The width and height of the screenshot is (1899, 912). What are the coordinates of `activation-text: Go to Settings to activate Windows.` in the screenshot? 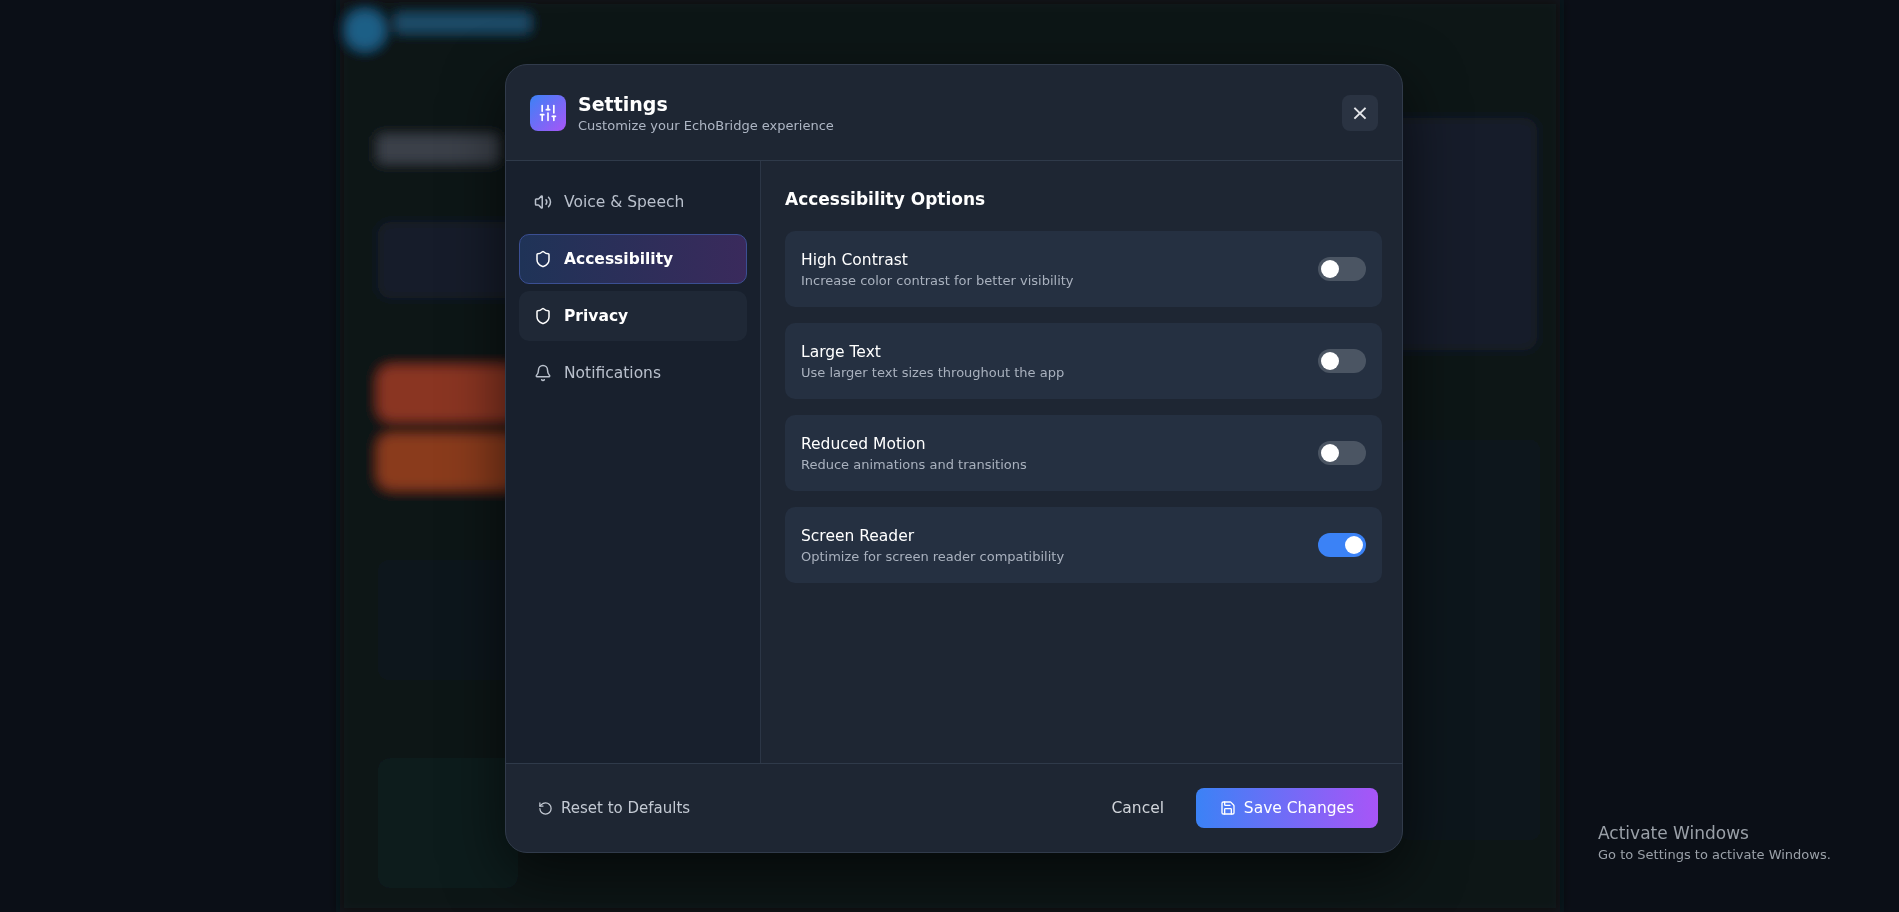 It's located at (1714, 854).